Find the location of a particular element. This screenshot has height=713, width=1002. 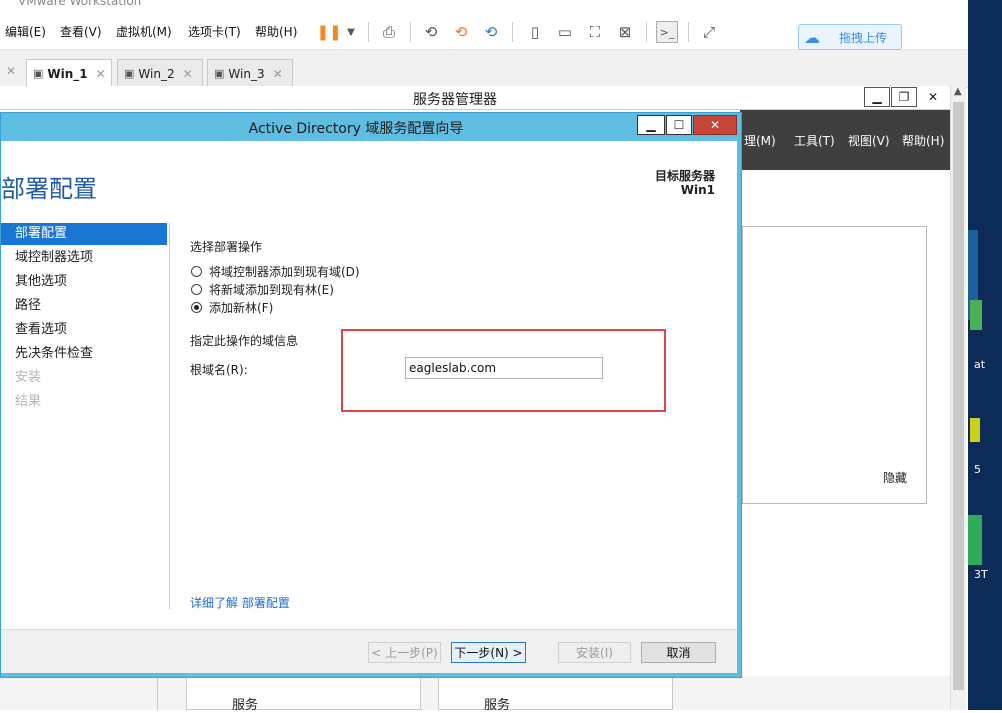

tab-label: Win_2 is located at coordinates (156, 73).